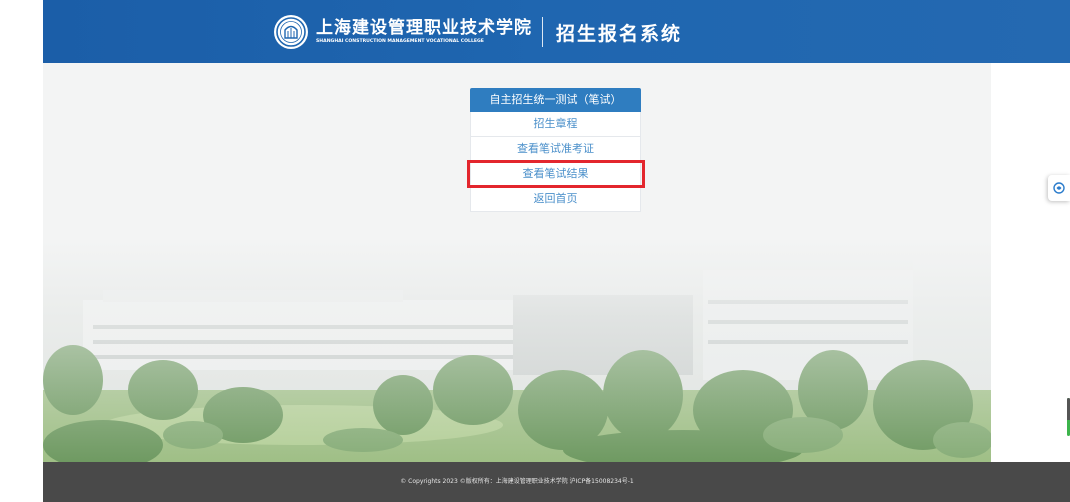  What do you see at coordinates (291, 32) in the screenshot?
I see `college-emblem-icon` at bounding box center [291, 32].